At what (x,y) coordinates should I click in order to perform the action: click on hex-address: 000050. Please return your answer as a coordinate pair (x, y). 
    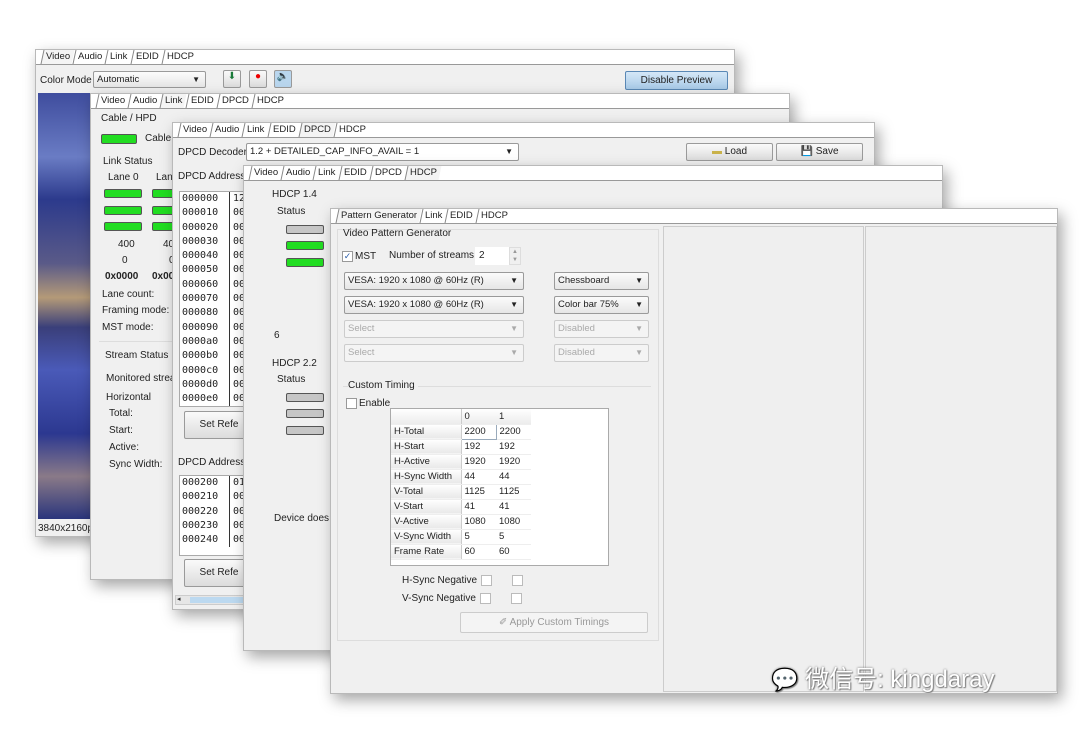
    Looking at the image, I should click on (205, 270).